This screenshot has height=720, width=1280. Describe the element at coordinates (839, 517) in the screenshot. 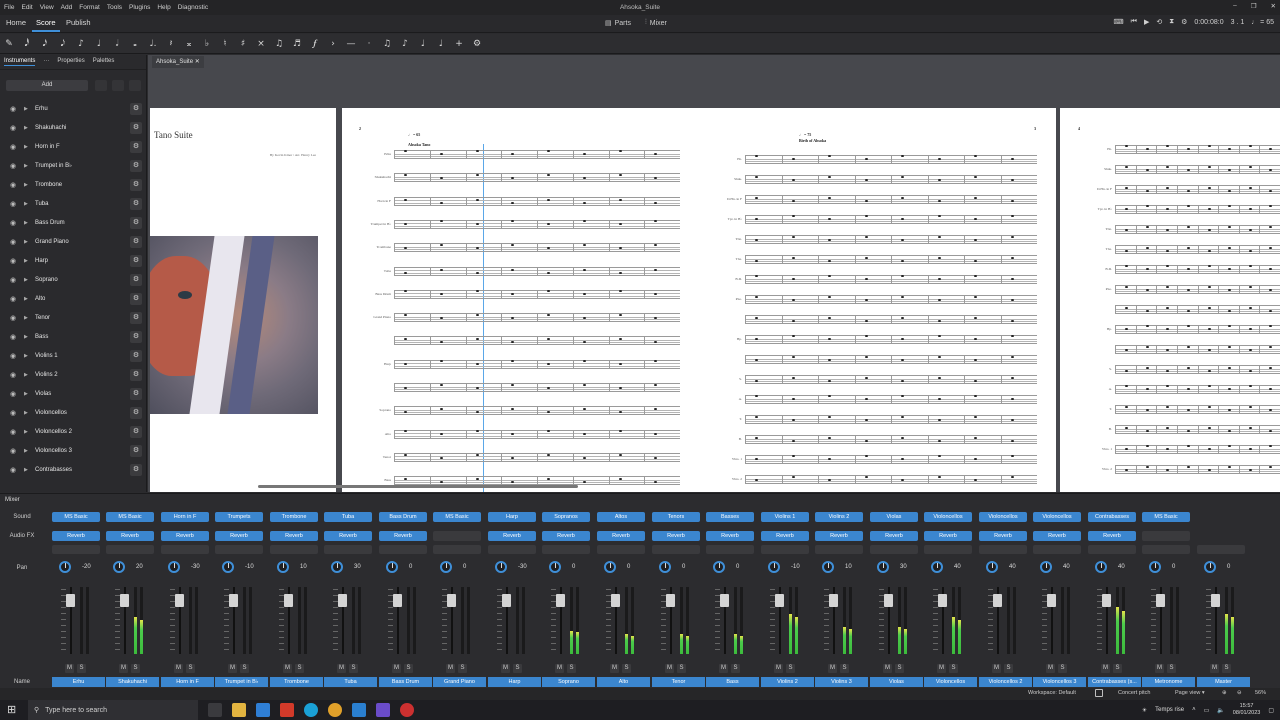

I see `sound-selector: Violins 2` at that location.